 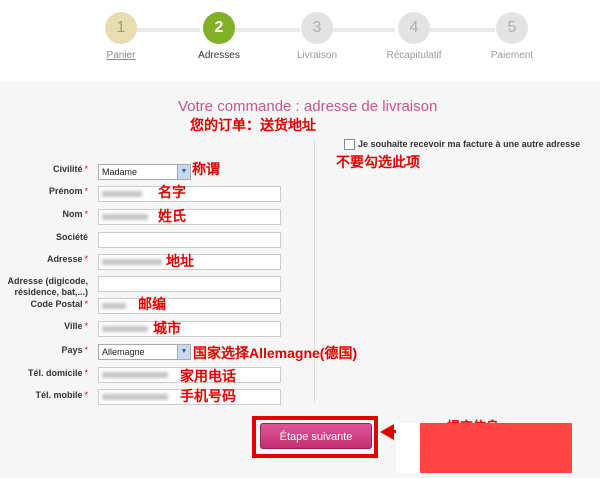 What do you see at coordinates (167, 328) in the screenshot?
I see `ville-annotation: 城市` at bounding box center [167, 328].